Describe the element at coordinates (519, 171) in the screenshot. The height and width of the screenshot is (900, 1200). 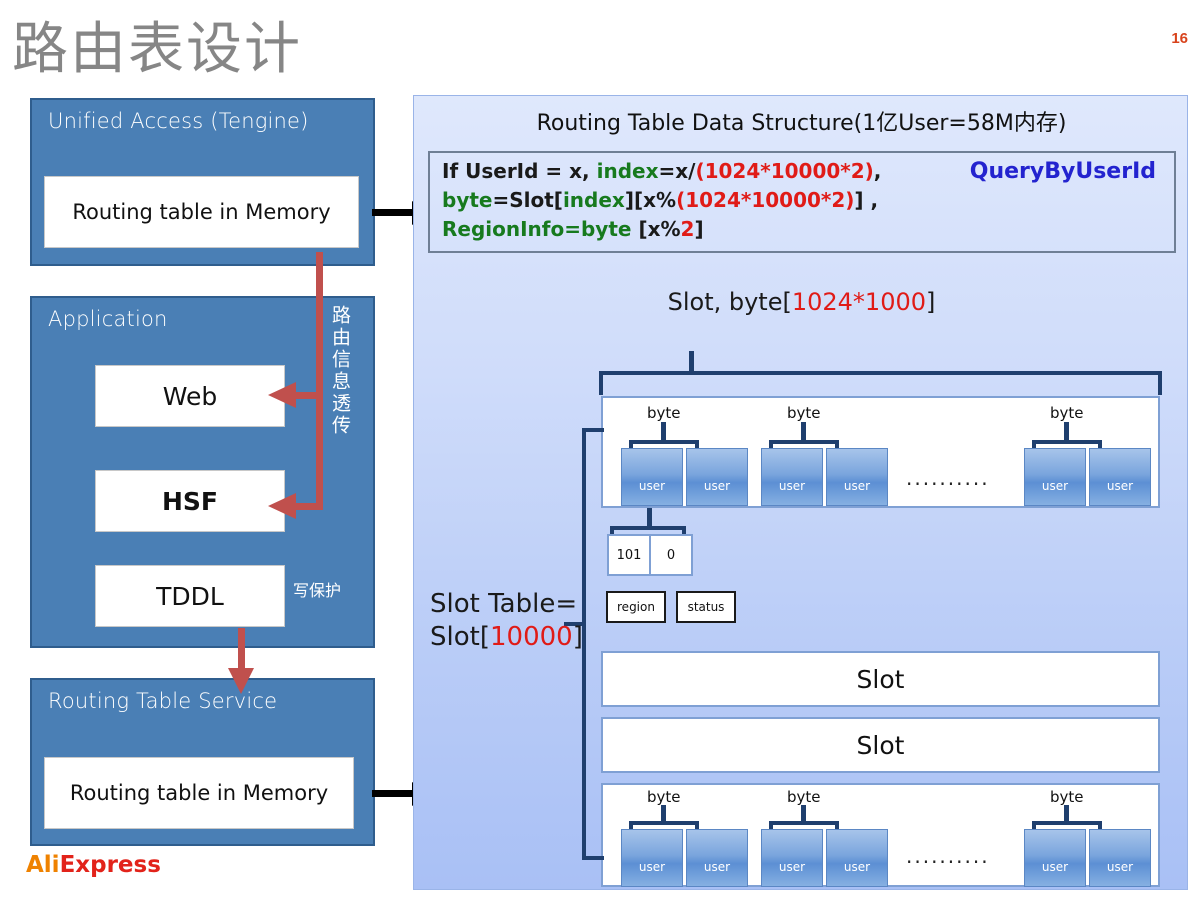
I see `text-run: If UserId = x,` at that location.